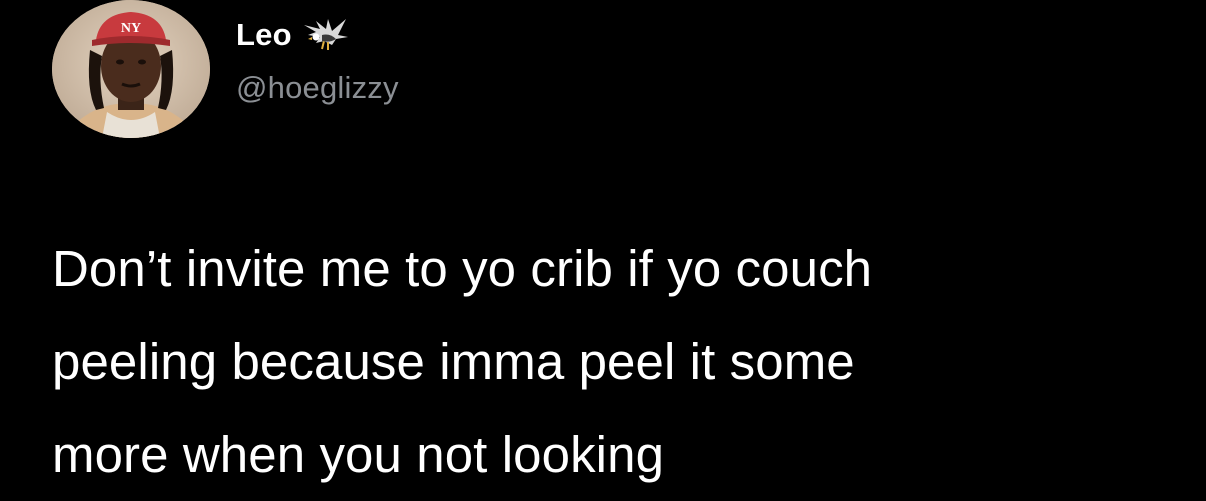  What do you see at coordinates (317, 87) in the screenshot?
I see `user-handle: @hoeglizzy` at bounding box center [317, 87].